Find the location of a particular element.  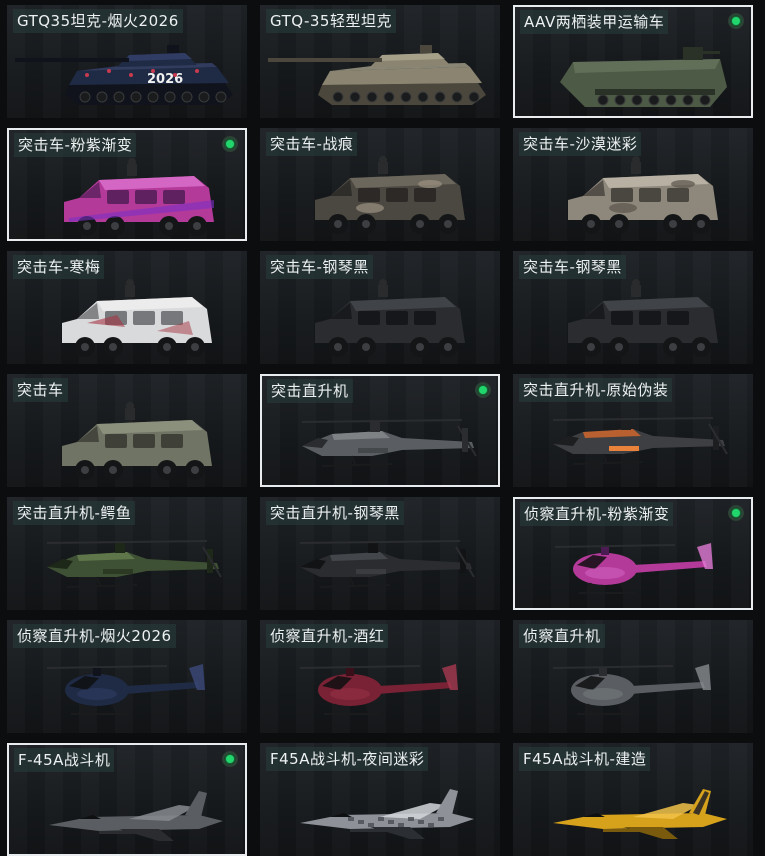

skin-card: 突击直升机 is located at coordinates (380, 430).